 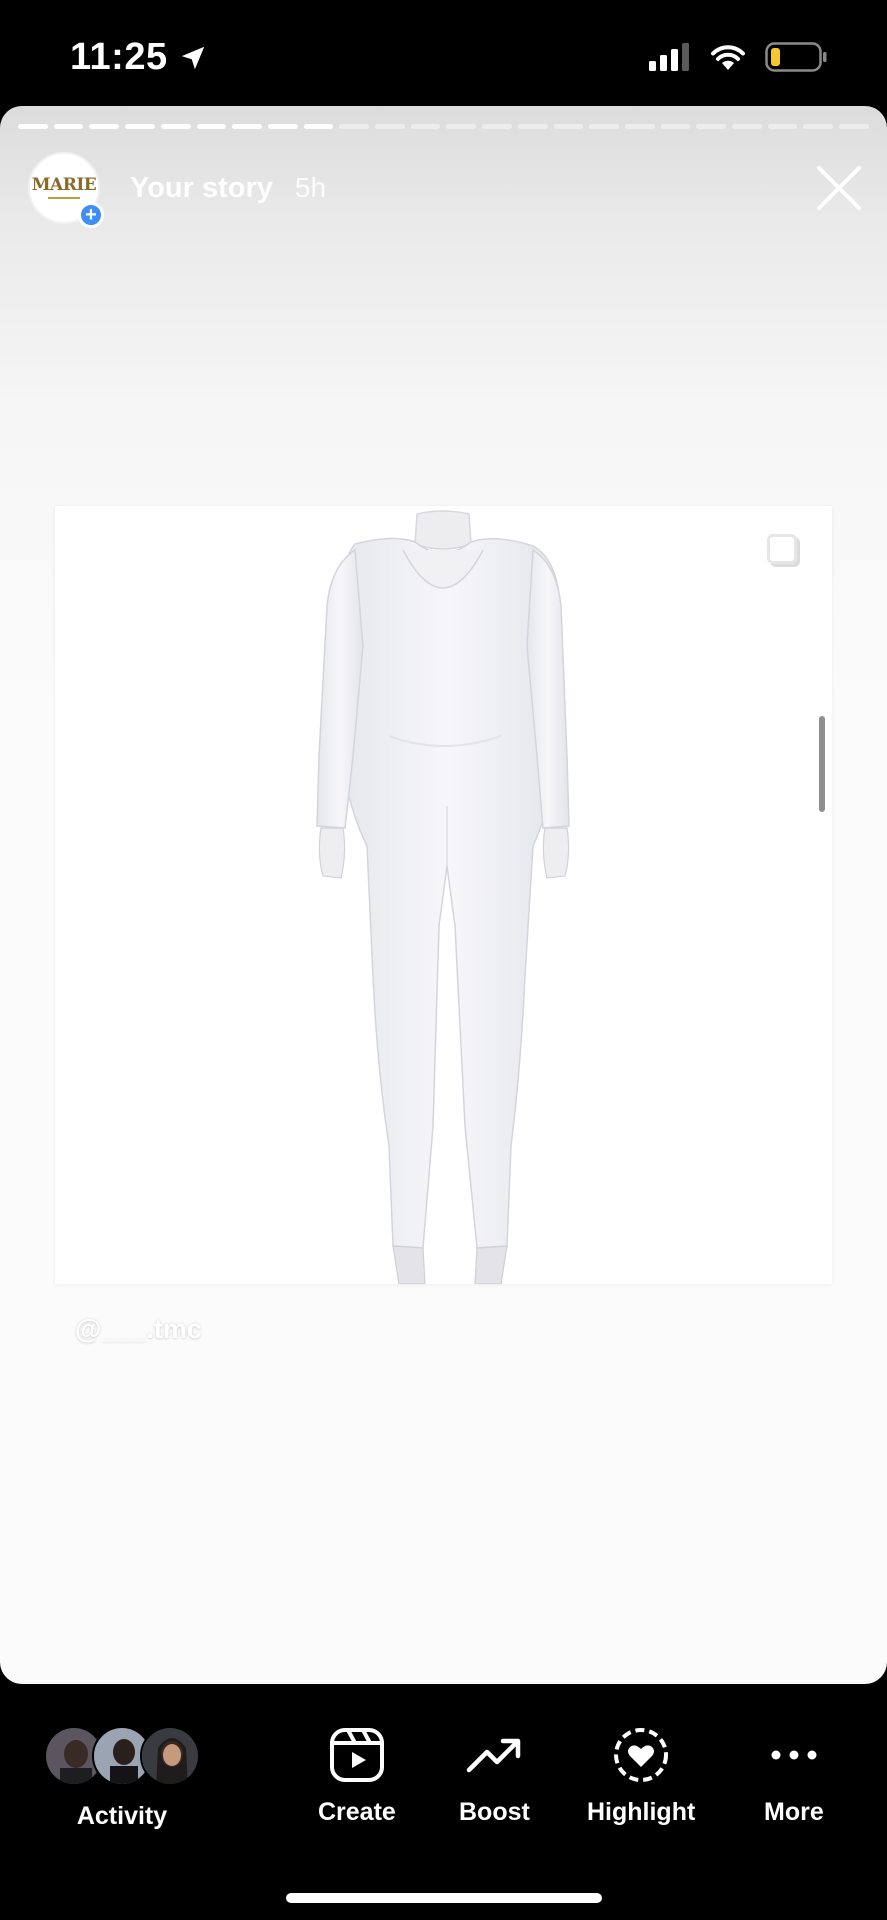 What do you see at coordinates (138, 1329) in the screenshot?
I see `mention-sticker: @___.tmc` at bounding box center [138, 1329].